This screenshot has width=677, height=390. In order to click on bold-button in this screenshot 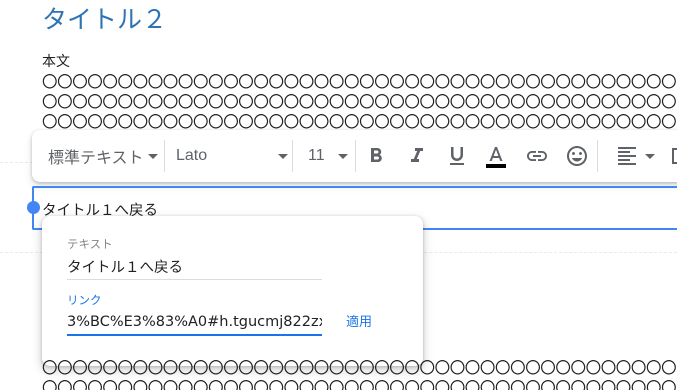, I will do `click(376, 156)`.